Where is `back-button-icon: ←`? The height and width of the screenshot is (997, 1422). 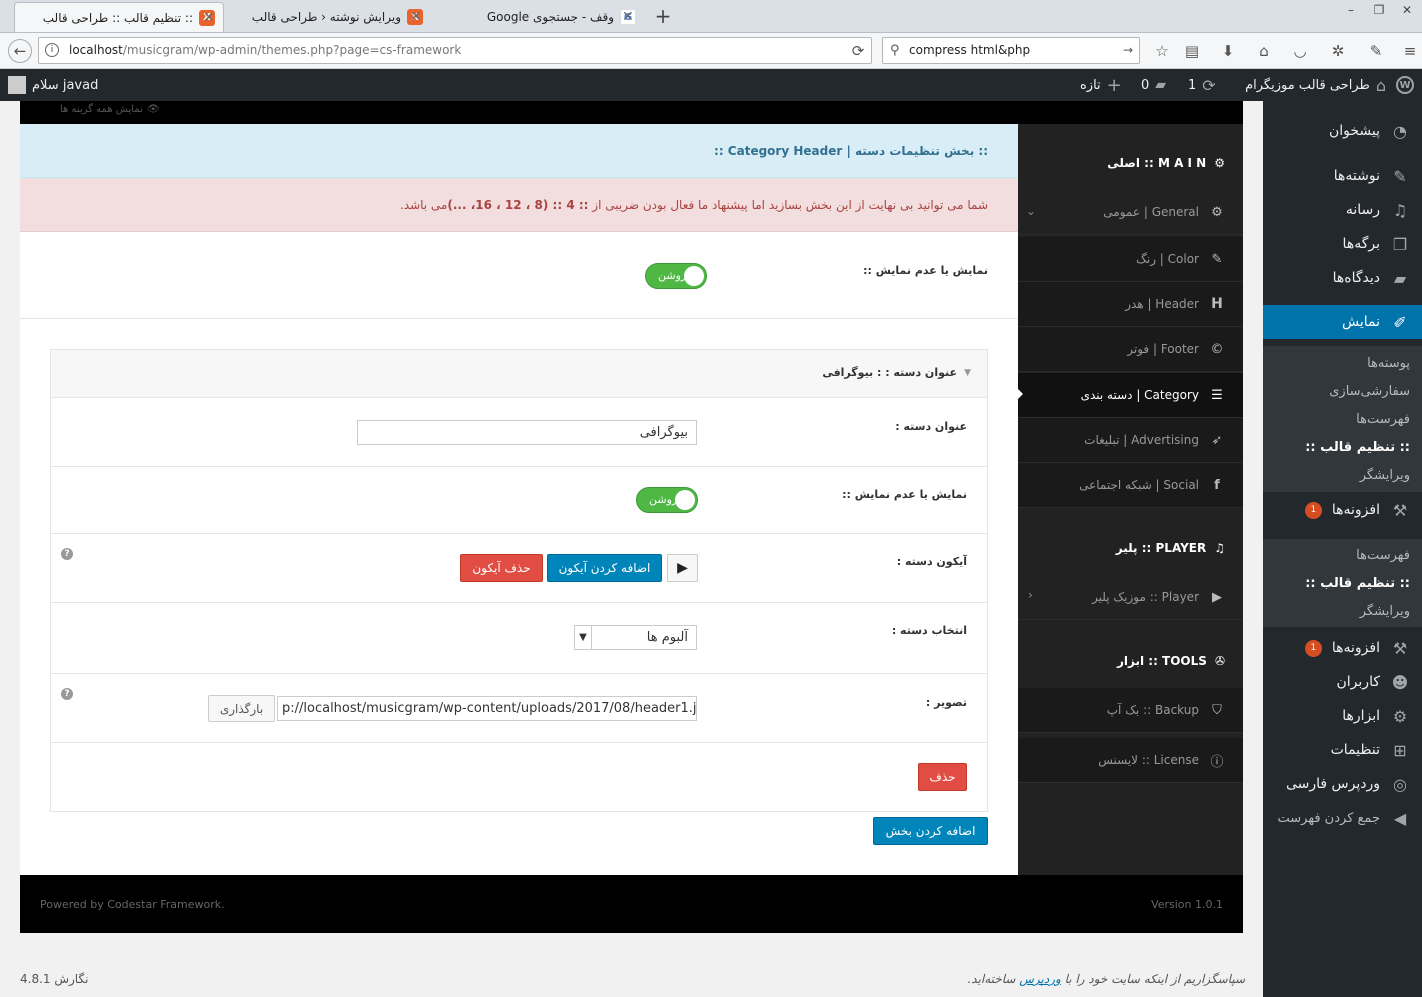 back-button-icon: ← is located at coordinates (20, 51).